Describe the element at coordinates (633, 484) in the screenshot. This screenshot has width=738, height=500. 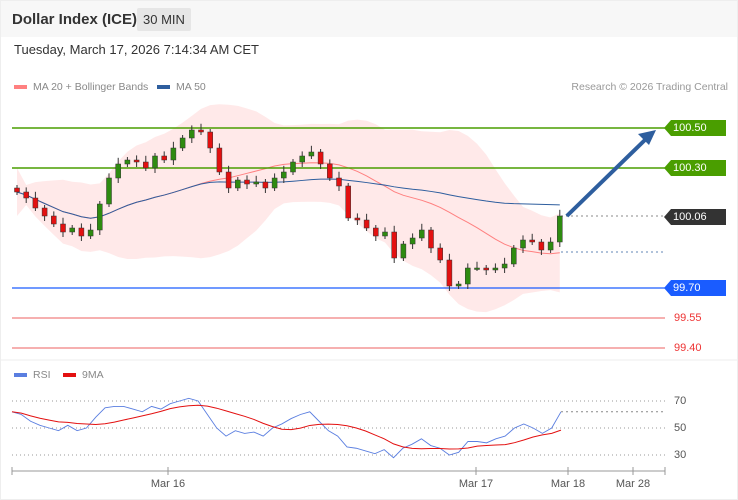
I see `x-label: Mar 28` at that location.